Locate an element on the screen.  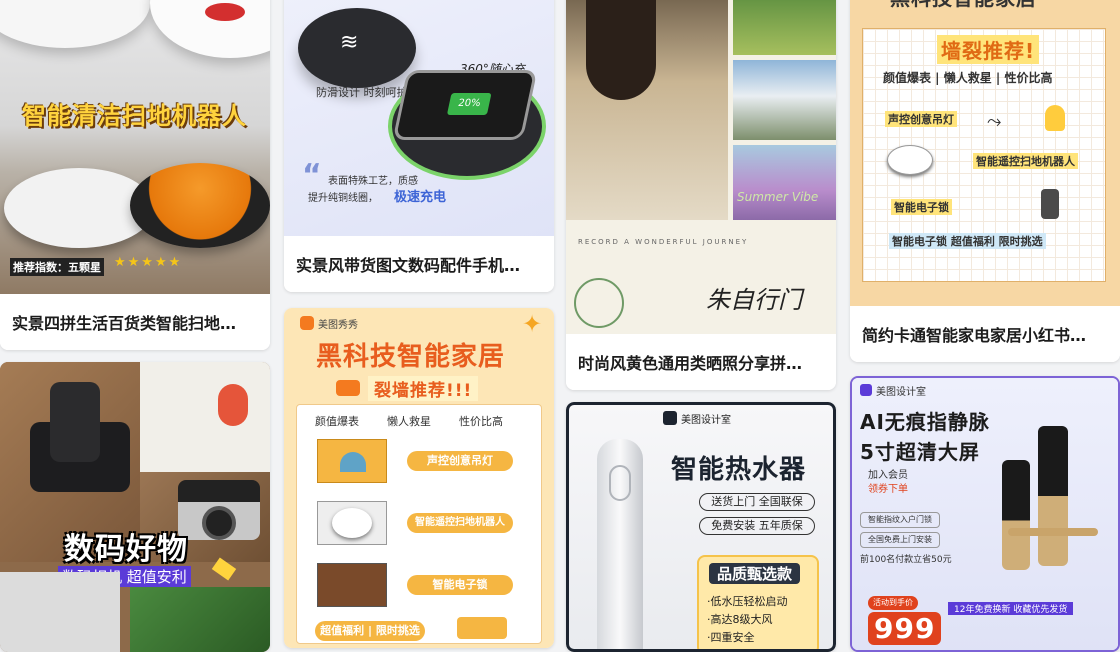
portrait-photo is located at coordinates (647, 110).